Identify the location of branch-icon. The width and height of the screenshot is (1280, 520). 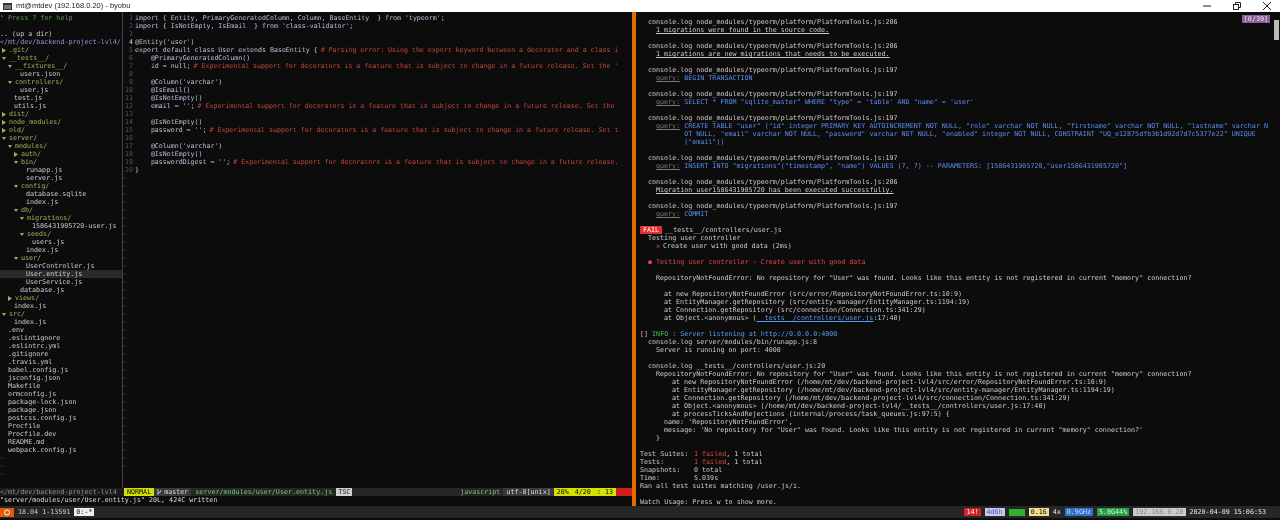
(160, 492).